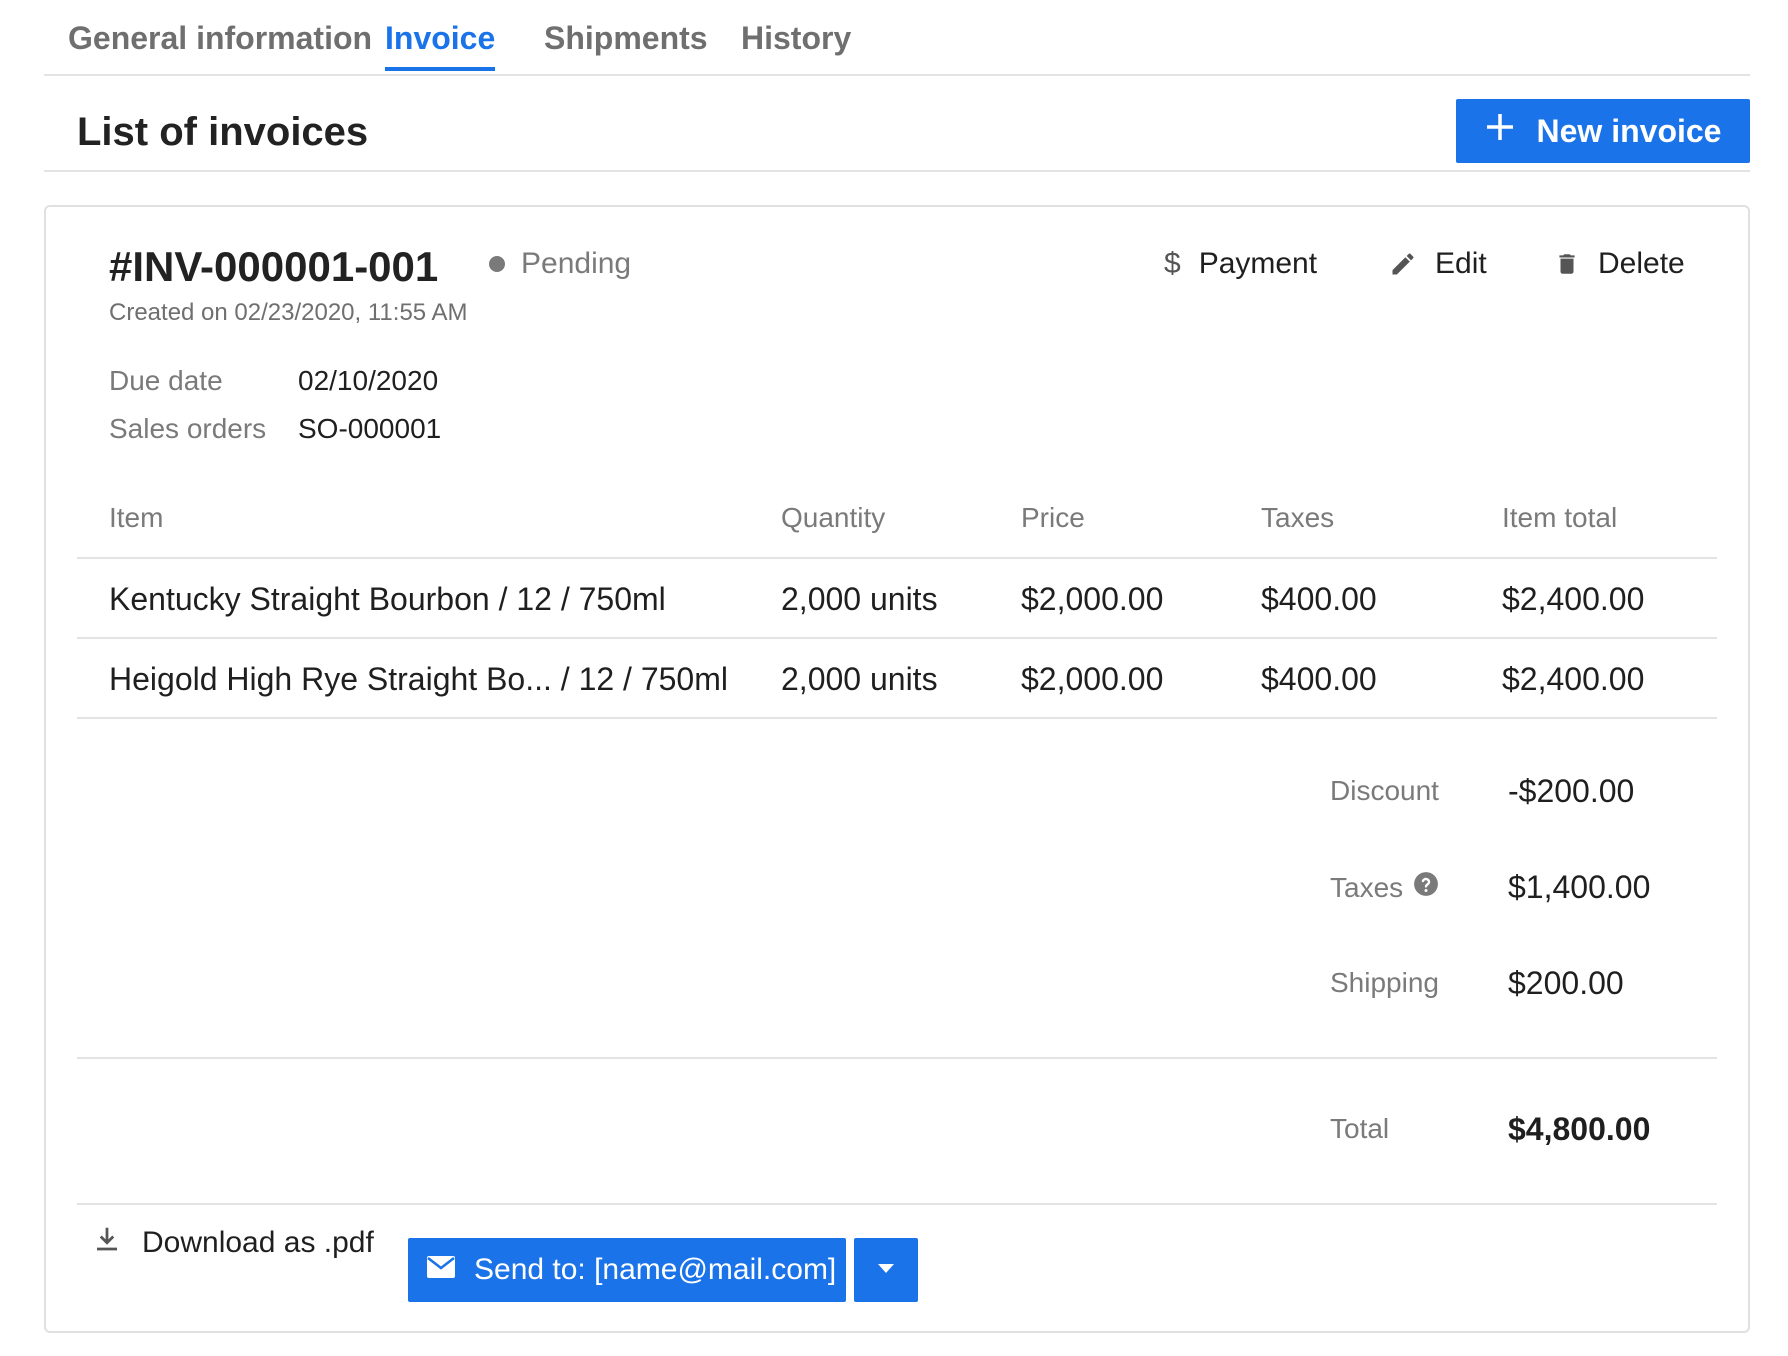 The image size is (1788, 1356). Describe the element at coordinates (258, 1242) in the screenshot. I see `download-label: Download as .pdf` at that location.